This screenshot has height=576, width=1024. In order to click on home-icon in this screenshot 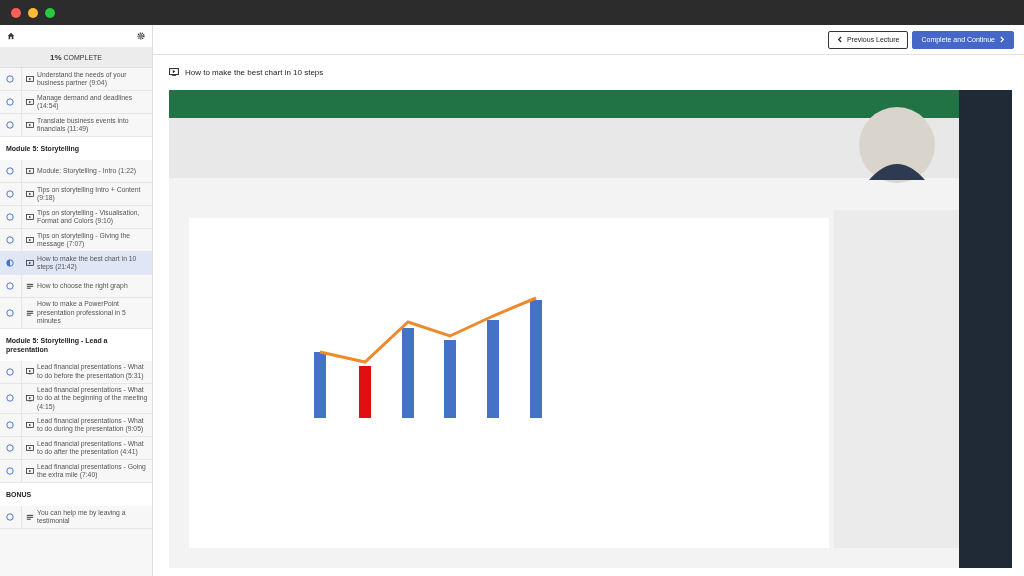, I will do `click(11, 36)`.